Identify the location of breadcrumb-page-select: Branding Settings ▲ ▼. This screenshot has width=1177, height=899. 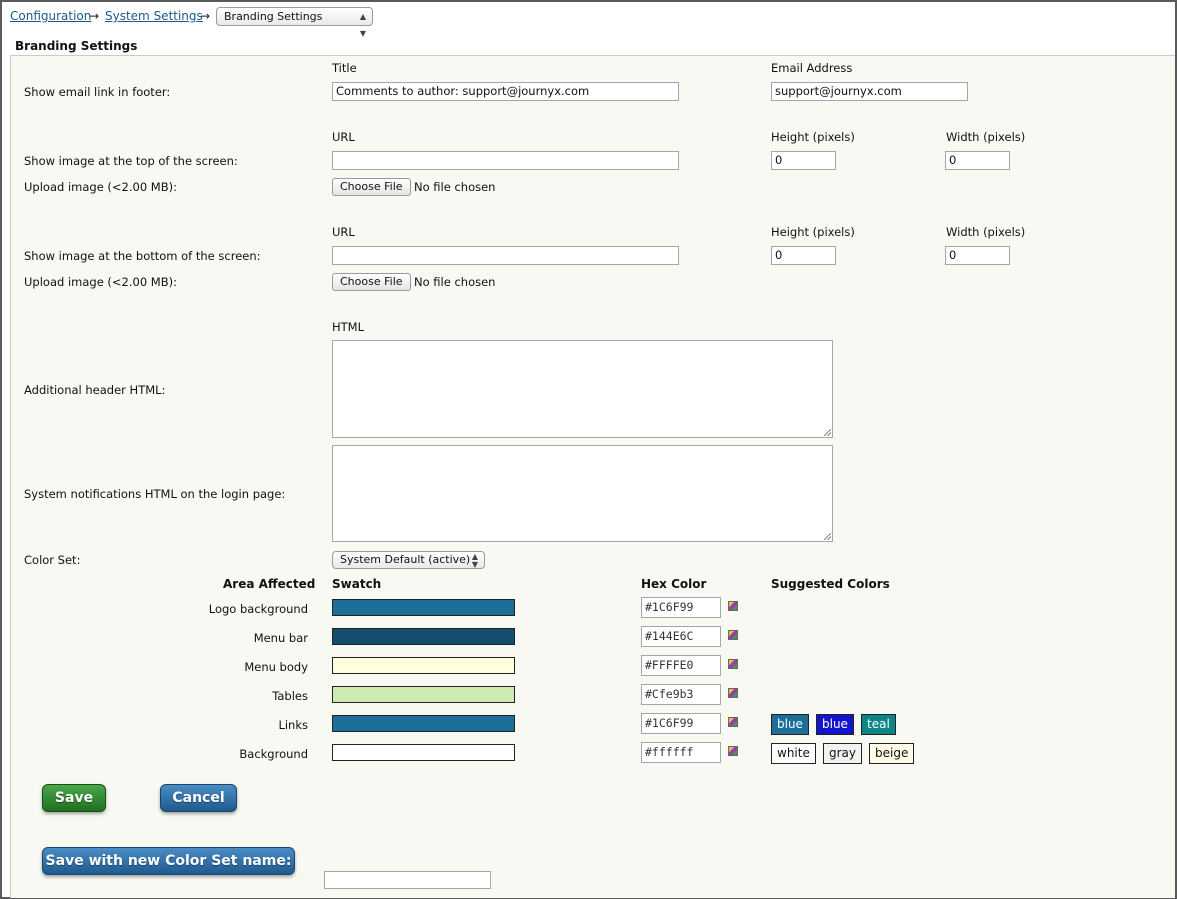
(294, 22).